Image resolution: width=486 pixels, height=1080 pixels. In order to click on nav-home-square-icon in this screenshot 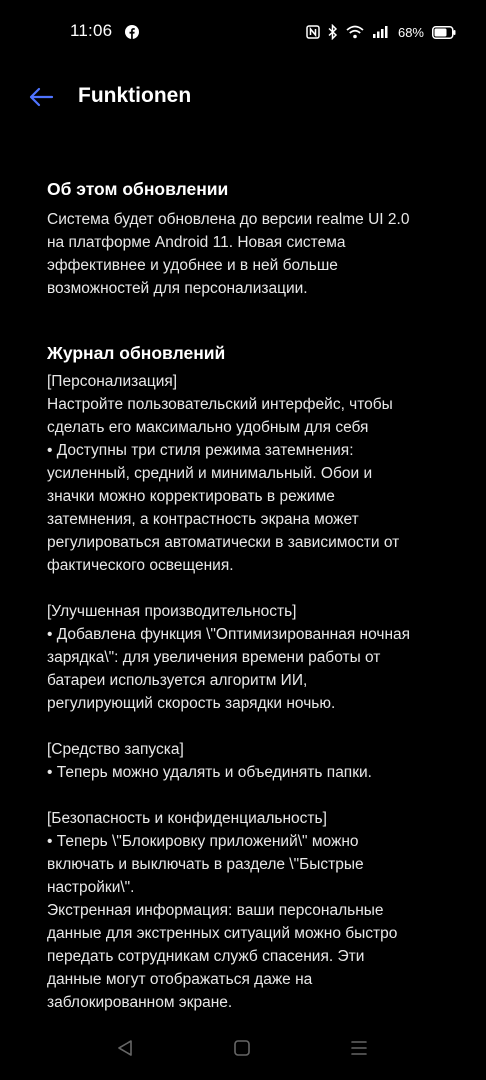, I will do `click(242, 1050)`.